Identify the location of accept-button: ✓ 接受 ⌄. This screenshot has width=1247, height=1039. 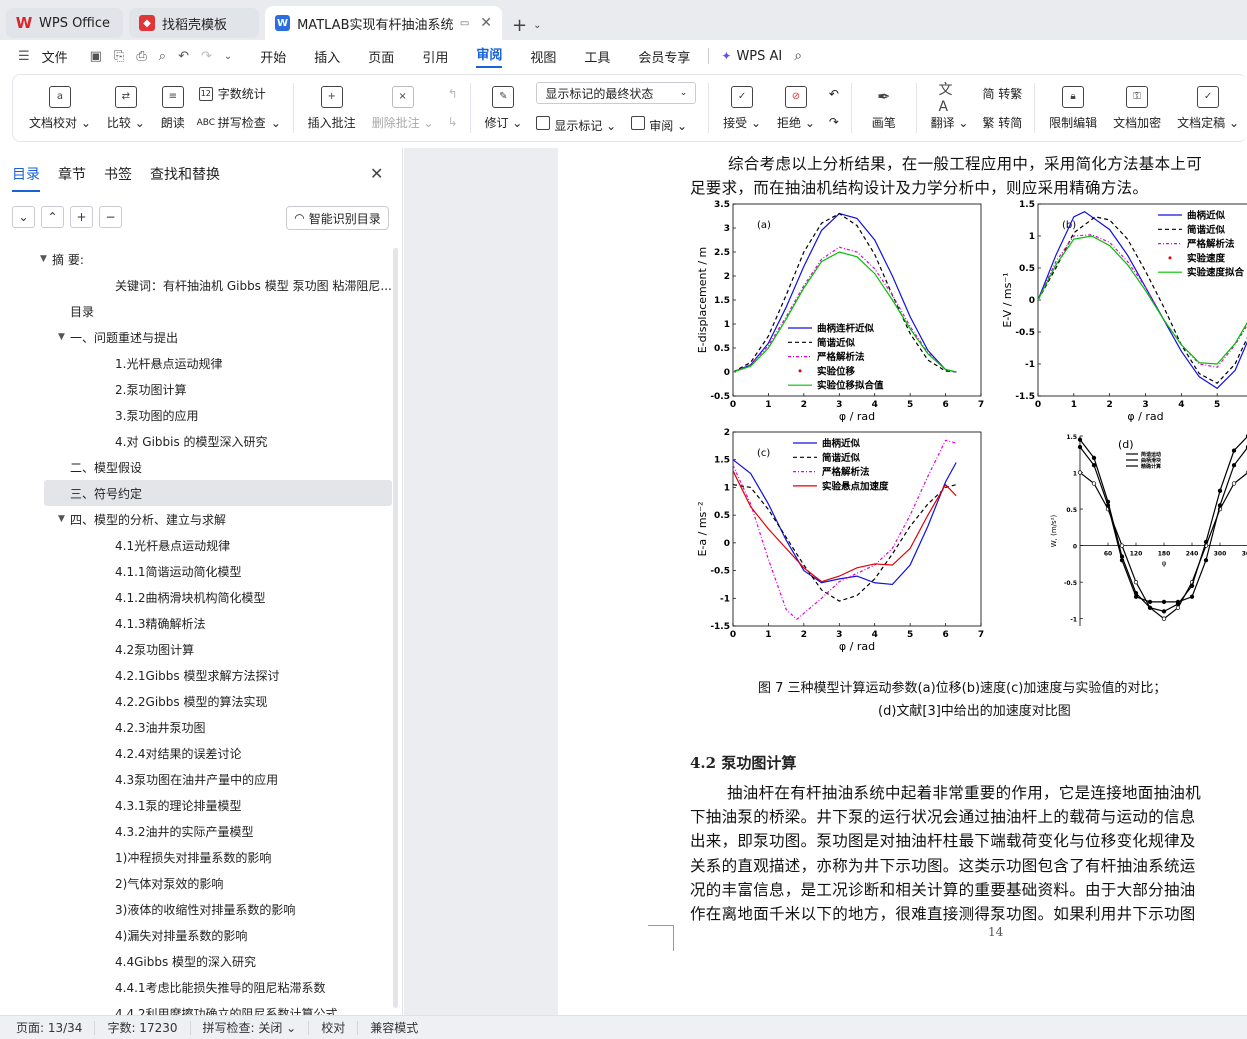
(742, 108).